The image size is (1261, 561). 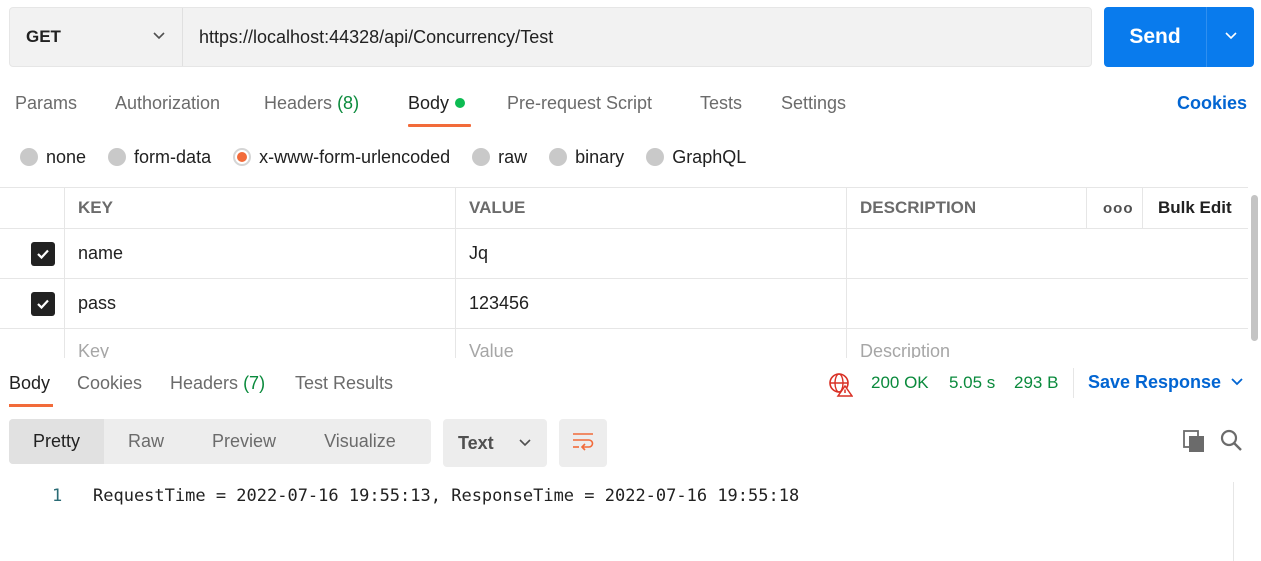 I want to click on radio-raw: raw, so click(x=499, y=157).